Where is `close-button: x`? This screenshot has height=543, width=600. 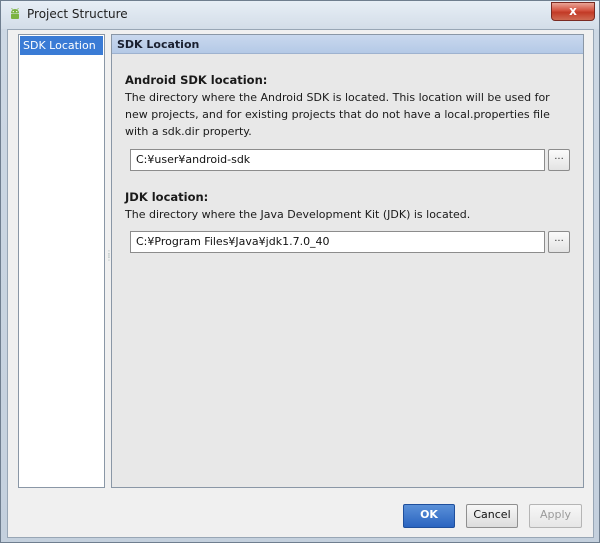 close-button: x is located at coordinates (573, 11).